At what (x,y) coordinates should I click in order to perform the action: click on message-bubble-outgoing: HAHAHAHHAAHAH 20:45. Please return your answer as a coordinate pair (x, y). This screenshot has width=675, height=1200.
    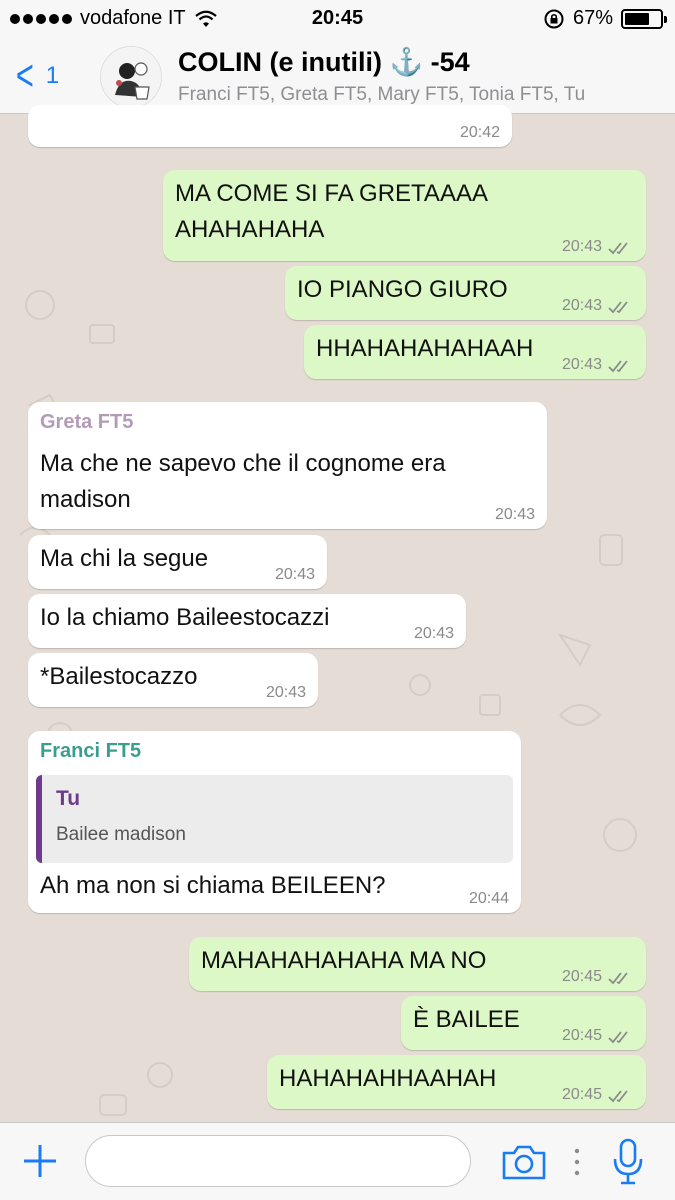
    Looking at the image, I should click on (456, 1082).